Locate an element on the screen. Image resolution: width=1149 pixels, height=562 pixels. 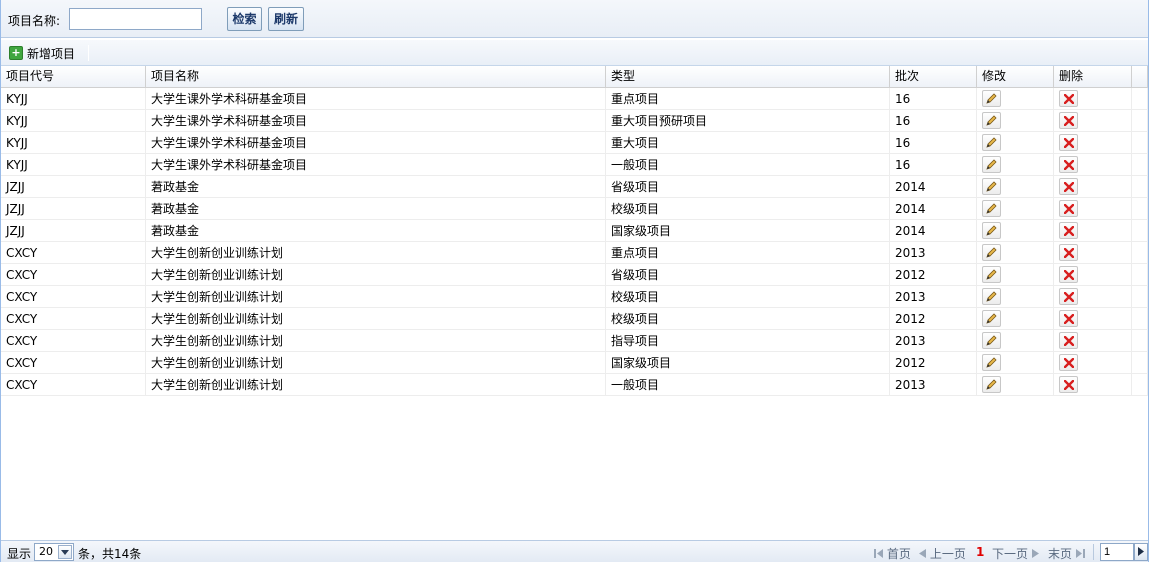
table-row: CXCY 大学生创新创业训练计划 一般项目 2013 is located at coordinates (574, 385).